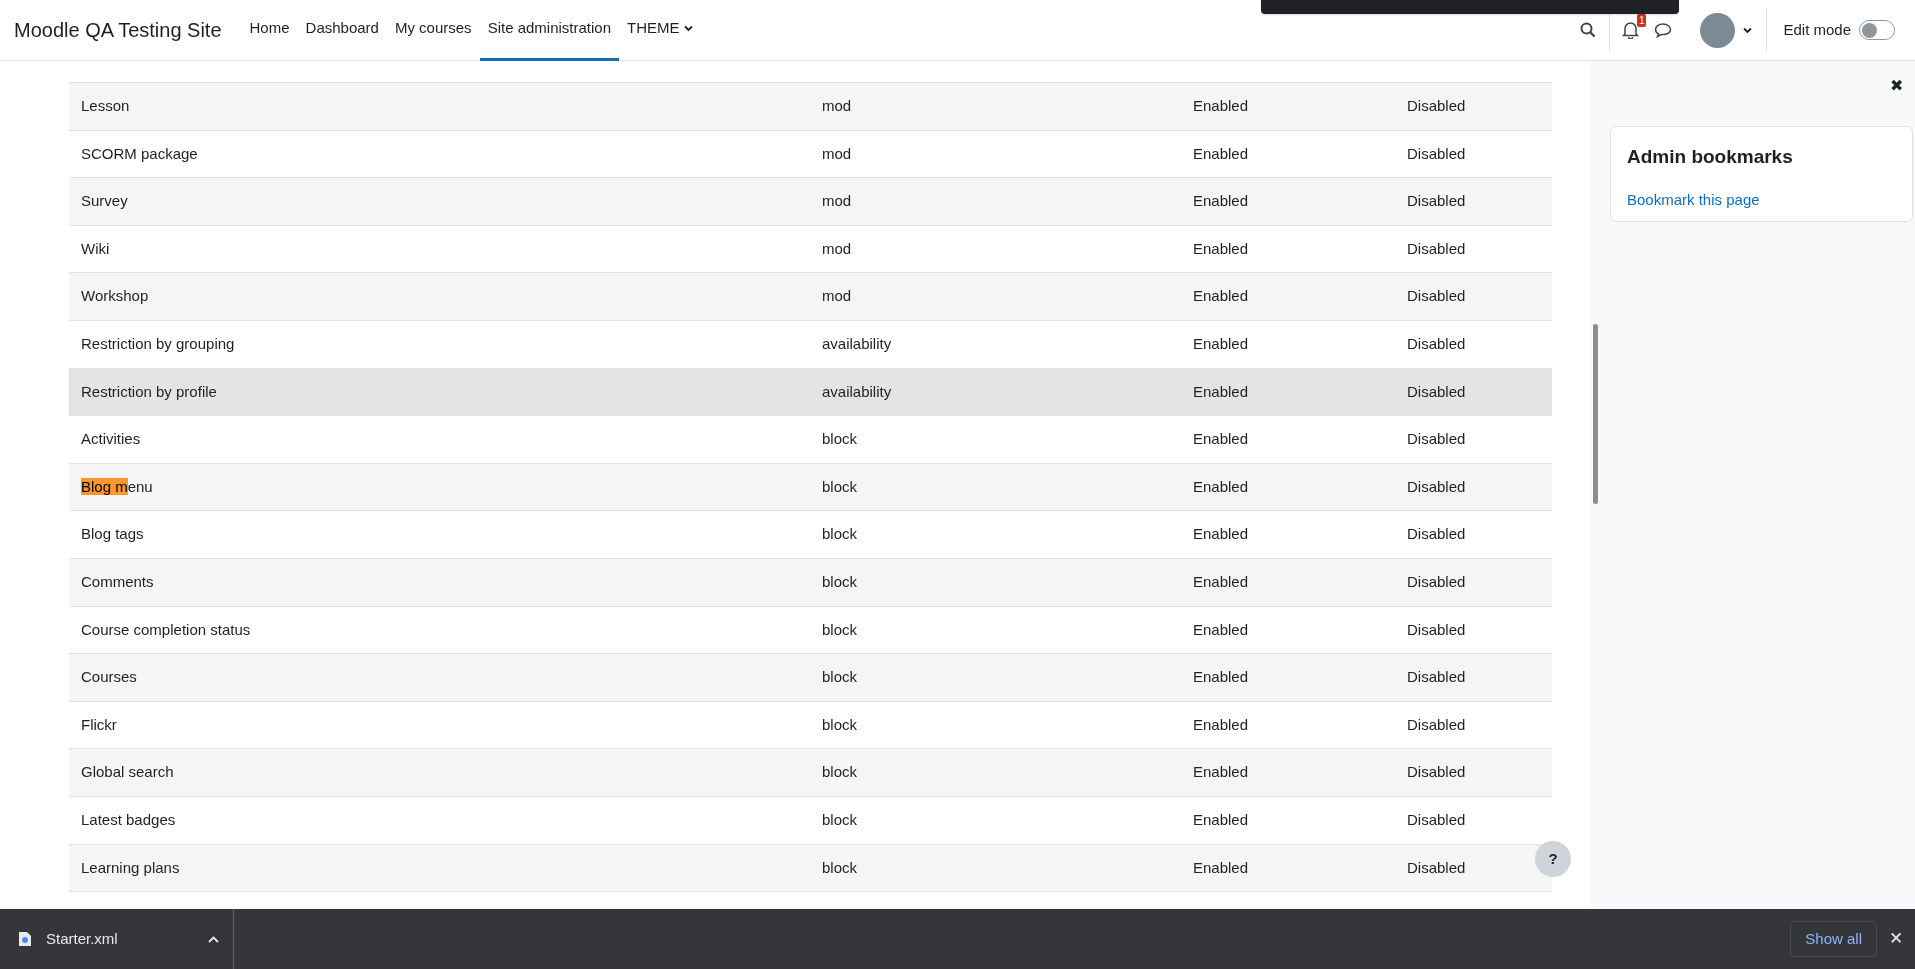 This screenshot has height=969, width=1915. I want to click on file-name: Starter.xml, so click(82, 938).